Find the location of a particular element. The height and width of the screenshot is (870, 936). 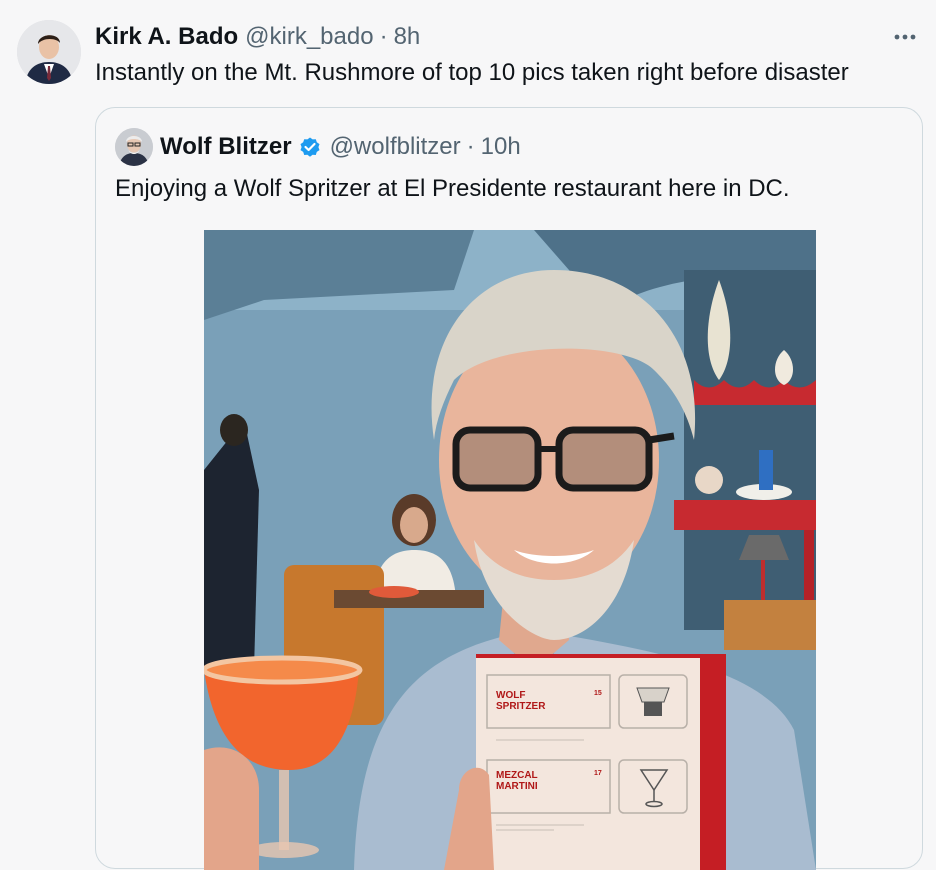

tweet-header: Kirk A. Bado @kirk_bado · 8h is located at coordinates (257, 37).